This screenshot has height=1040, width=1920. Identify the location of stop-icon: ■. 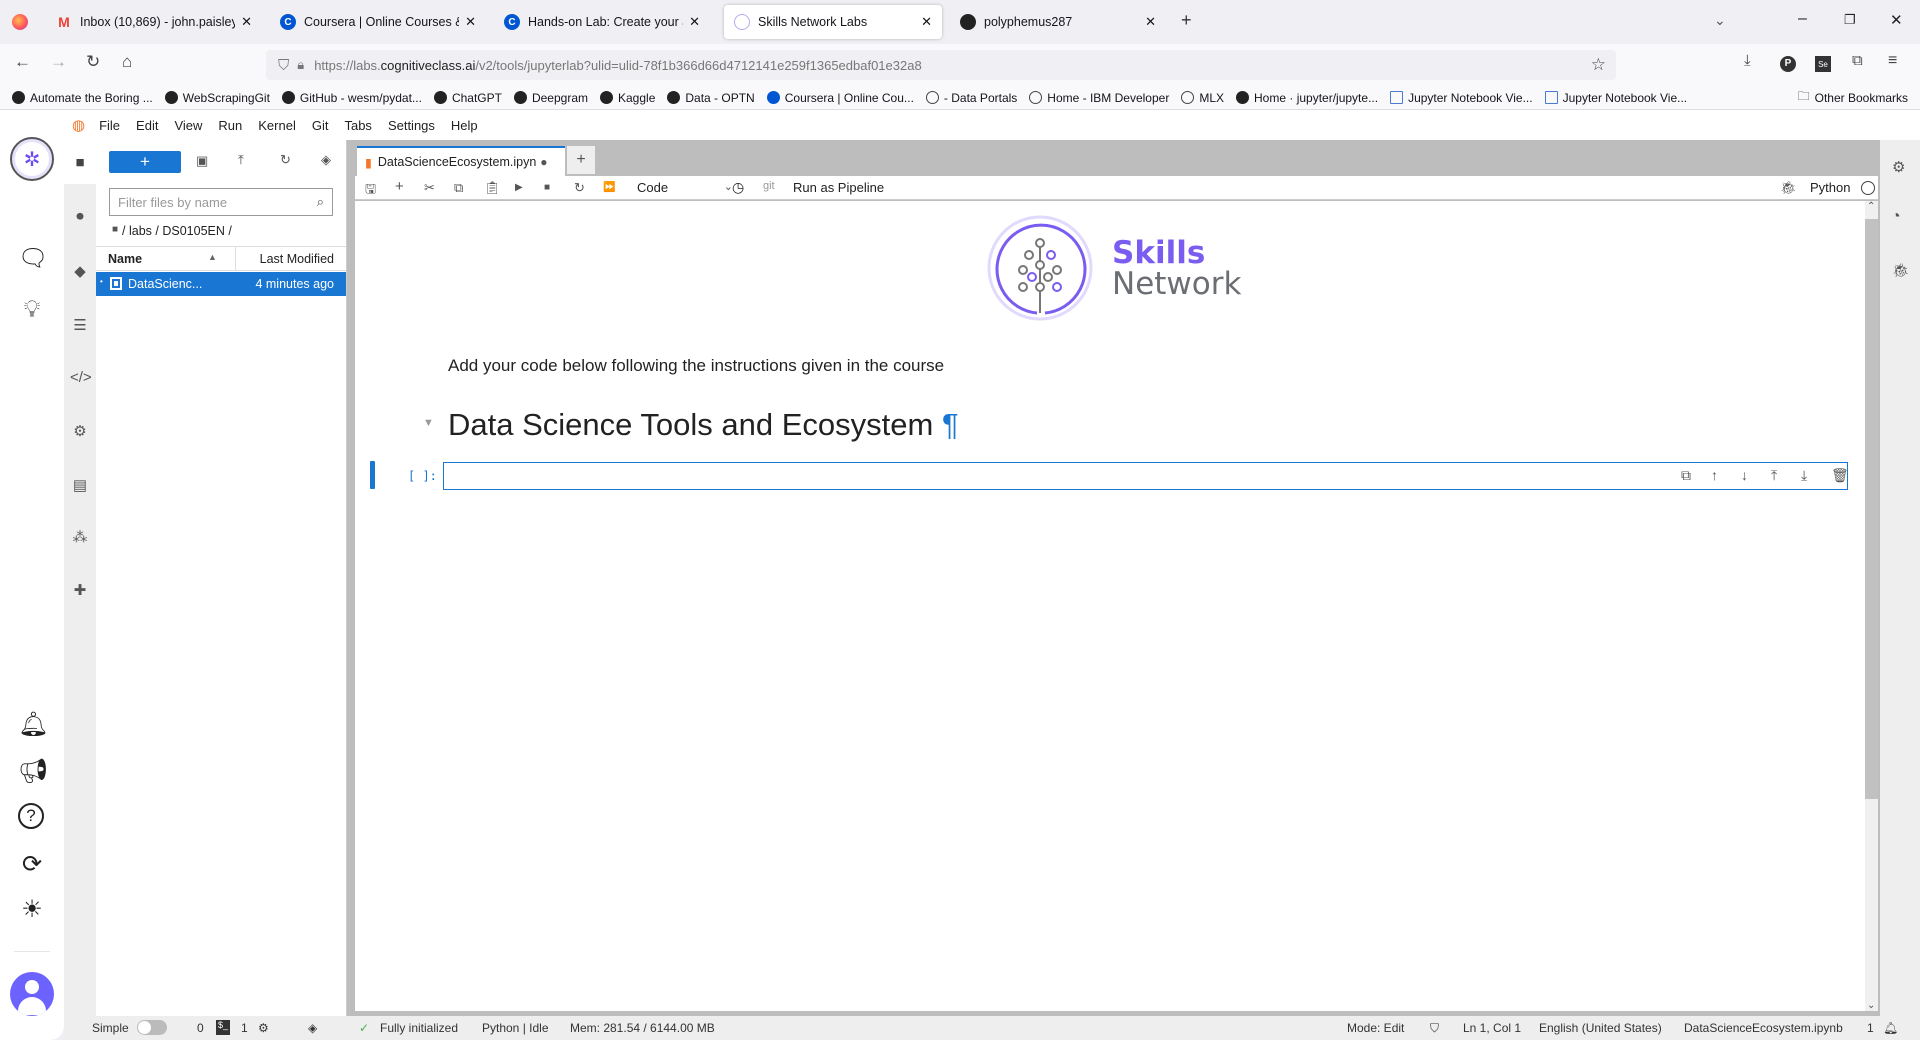
(547, 187).